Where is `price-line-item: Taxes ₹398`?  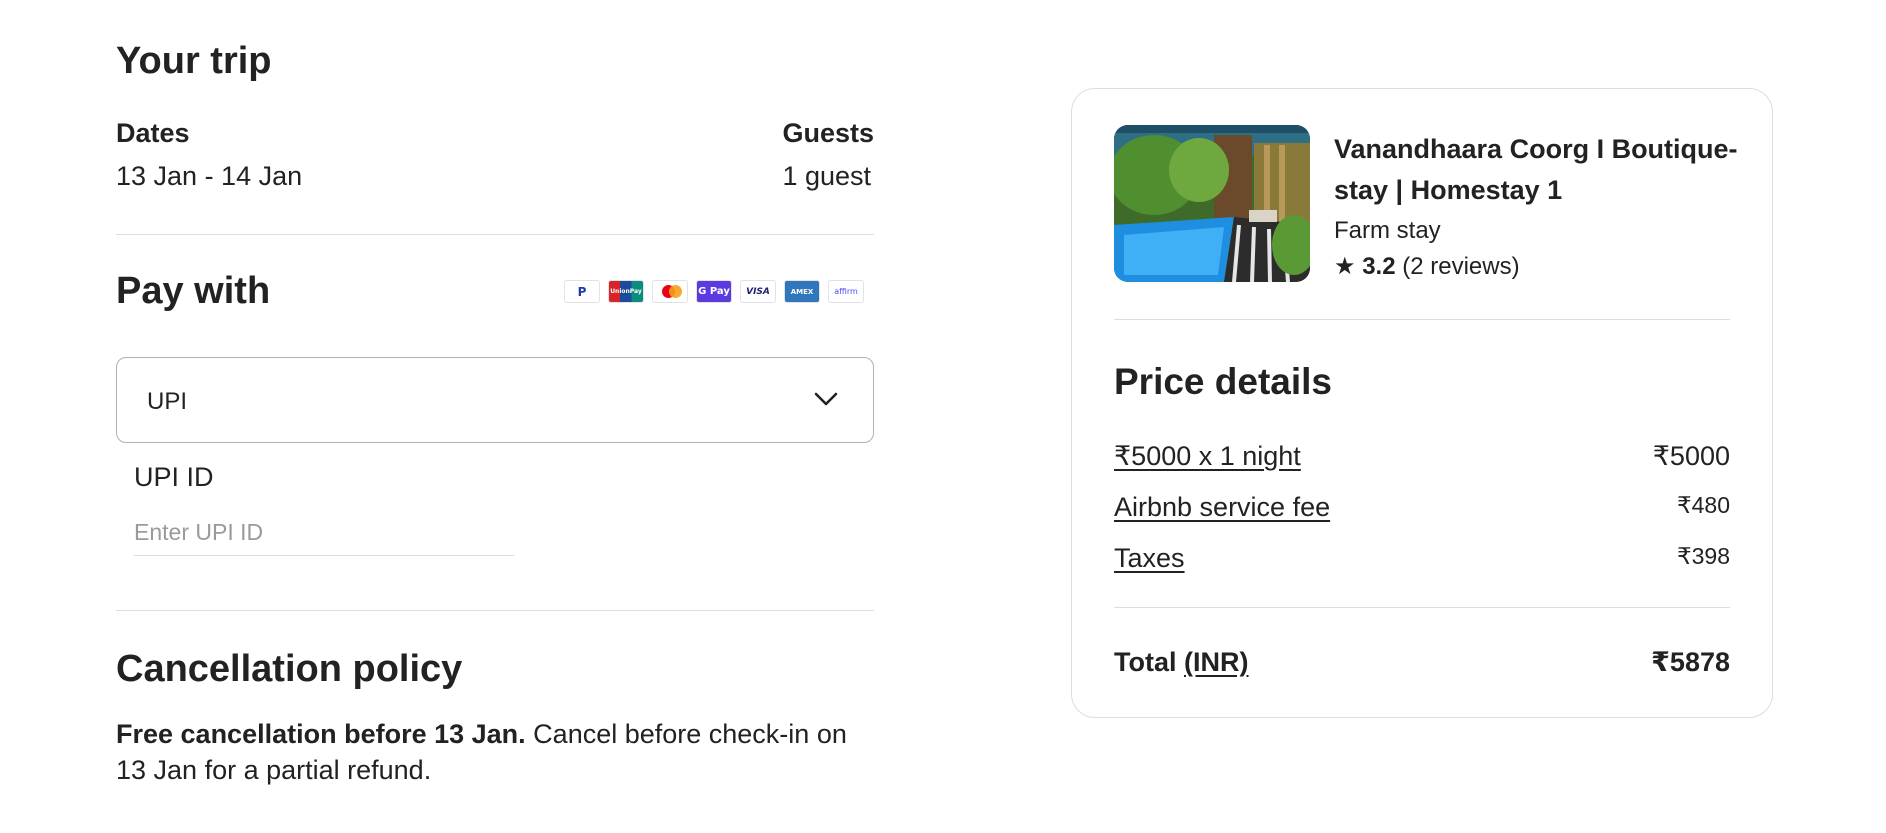
price-line-item: Taxes ₹398 is located at coordinates (1422, 558).